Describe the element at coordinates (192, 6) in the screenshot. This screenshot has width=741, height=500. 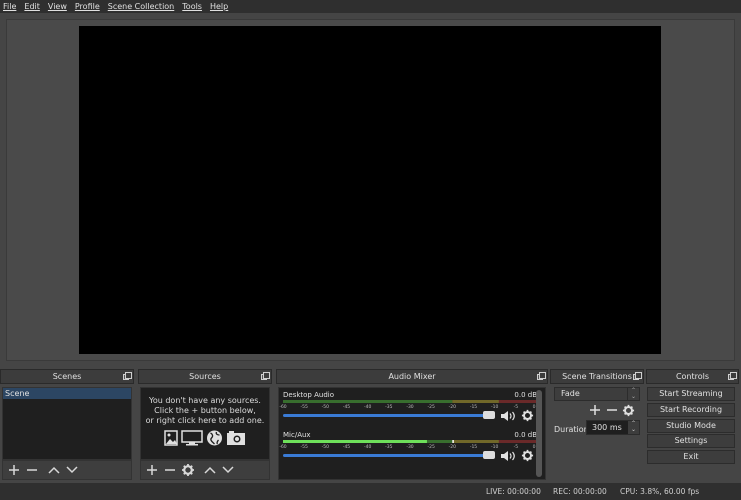
I see `menu-tools: Tools` at that location.